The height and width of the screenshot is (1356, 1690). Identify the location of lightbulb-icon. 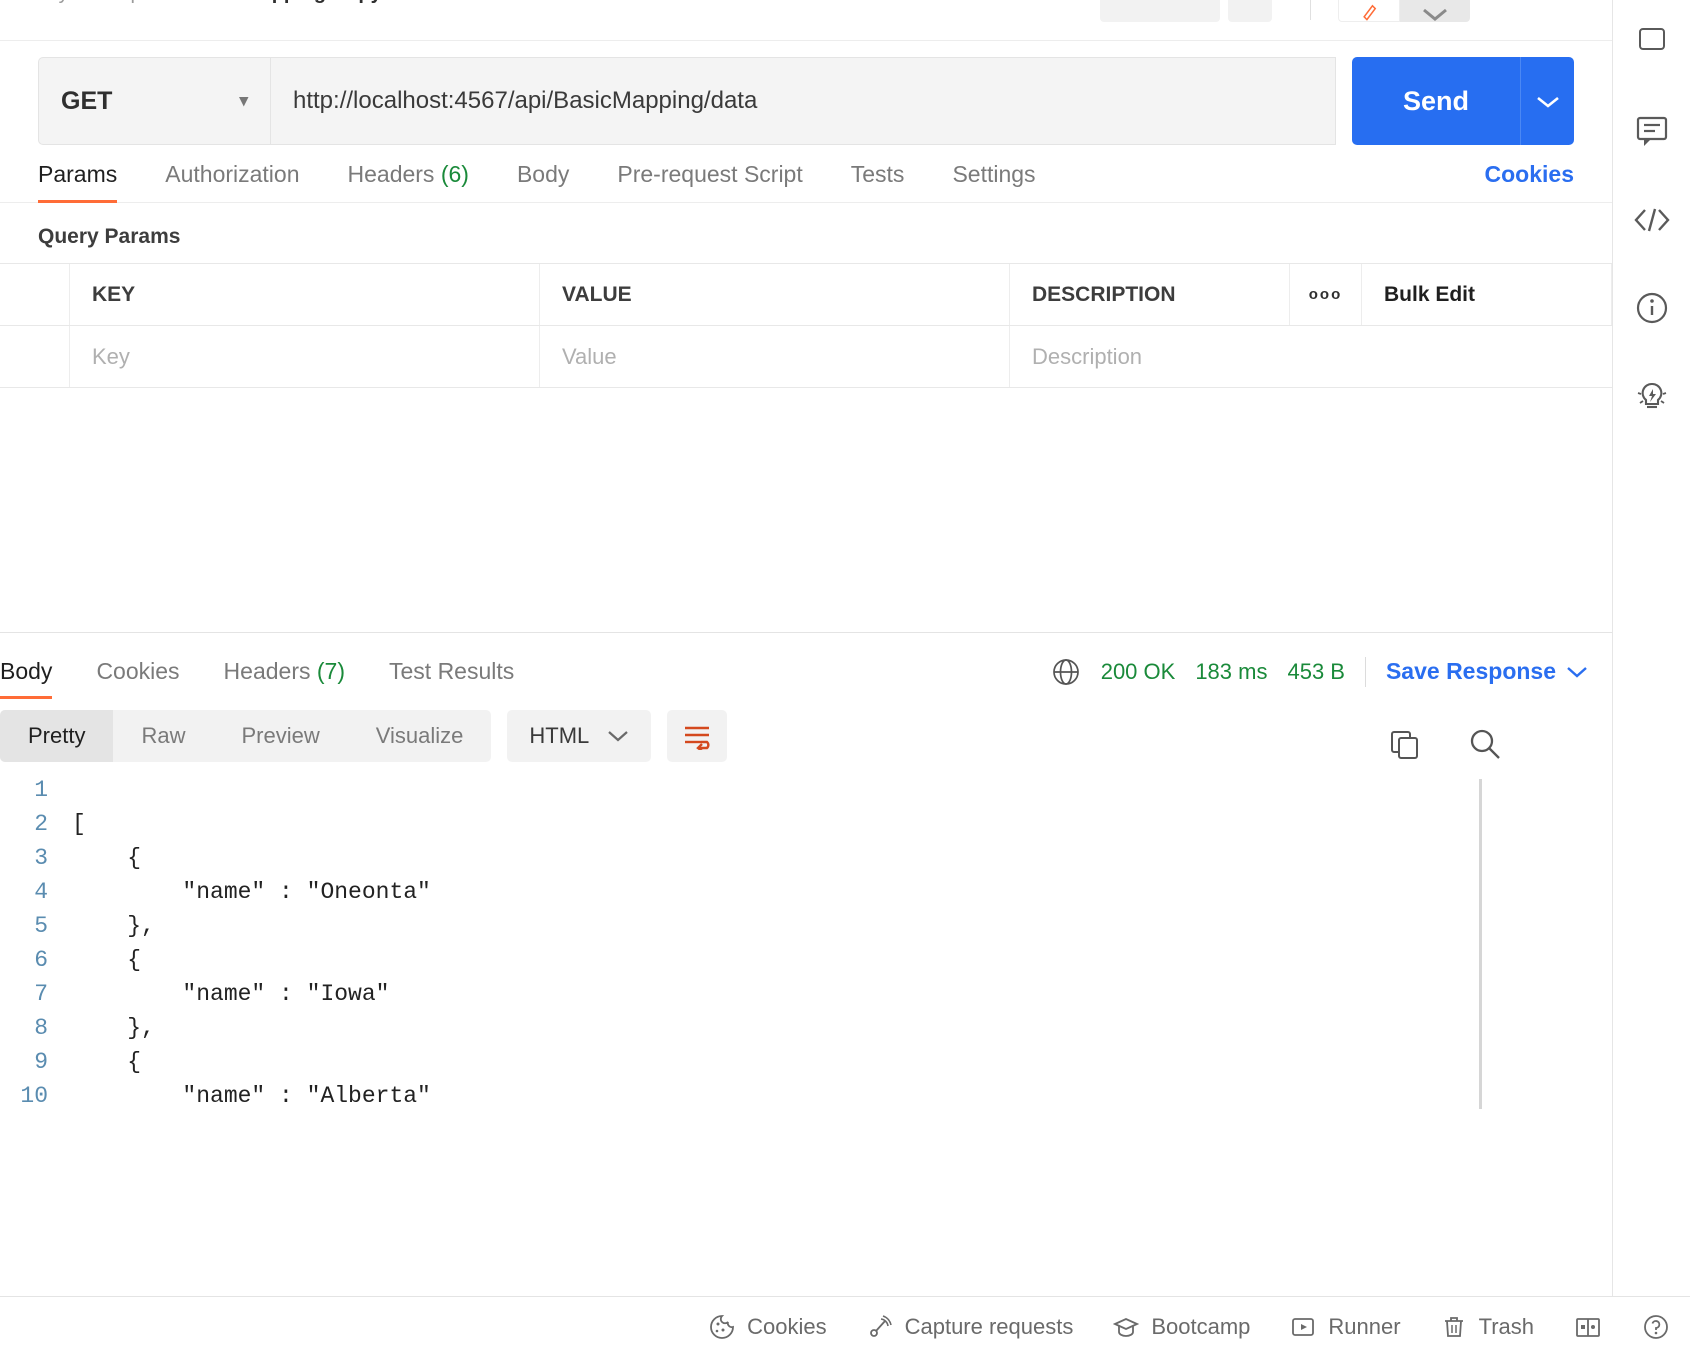
(1651, 395).